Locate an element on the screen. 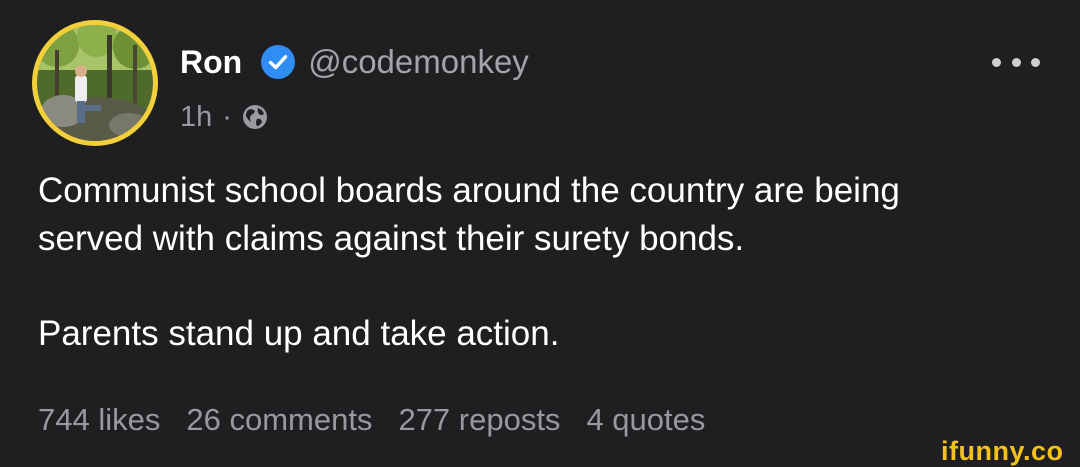 The height and width of the screenshot is (467, 1080). reposts-count: 277 reposts is located at coordinates (479, 420).